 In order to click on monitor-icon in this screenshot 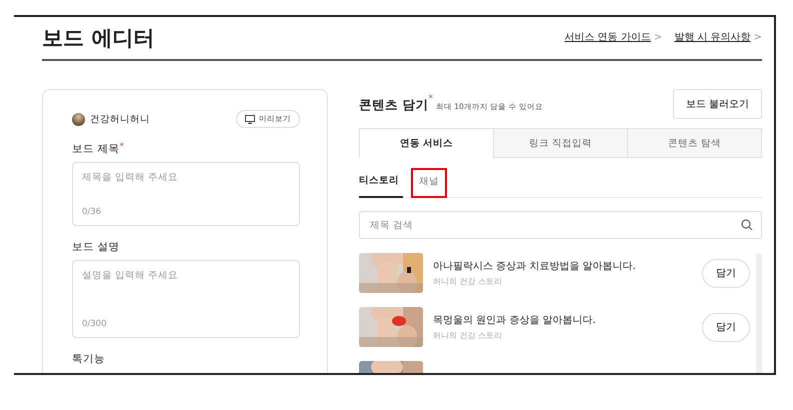, I will do `click(250, 119)`.